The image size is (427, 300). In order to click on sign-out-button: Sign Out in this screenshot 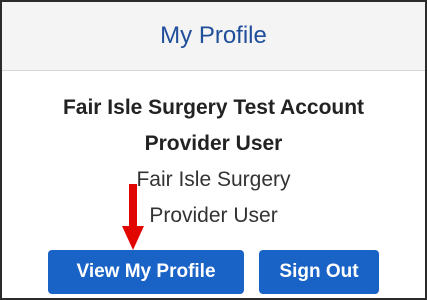, I will do `click(319, 272)`.